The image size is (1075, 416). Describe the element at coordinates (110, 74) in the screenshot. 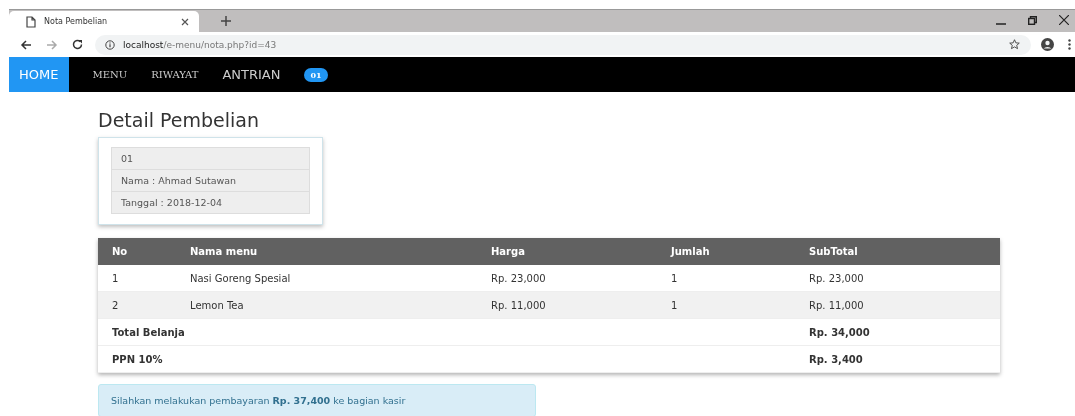

I see `nav-link: MENU` at that location.